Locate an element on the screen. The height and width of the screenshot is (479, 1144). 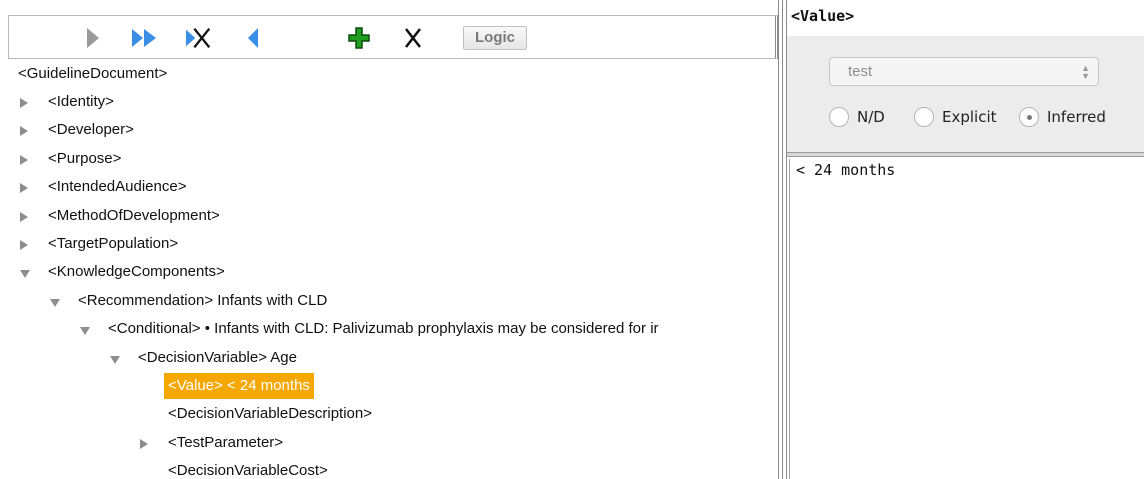
tree-node: <Purpose> is located at coordinates (389, 159).